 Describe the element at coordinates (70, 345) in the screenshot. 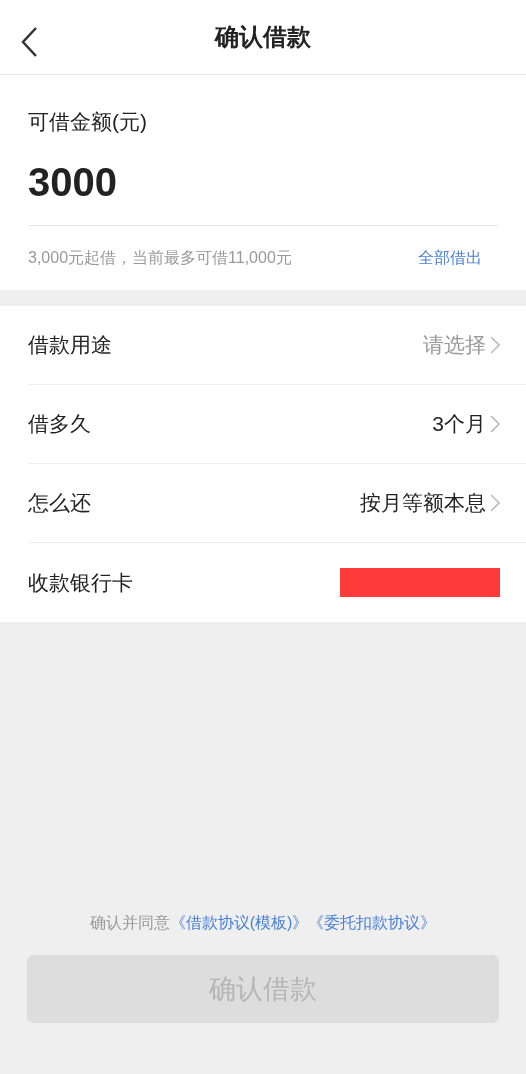

I see `row-label: 借款用途` at that location.